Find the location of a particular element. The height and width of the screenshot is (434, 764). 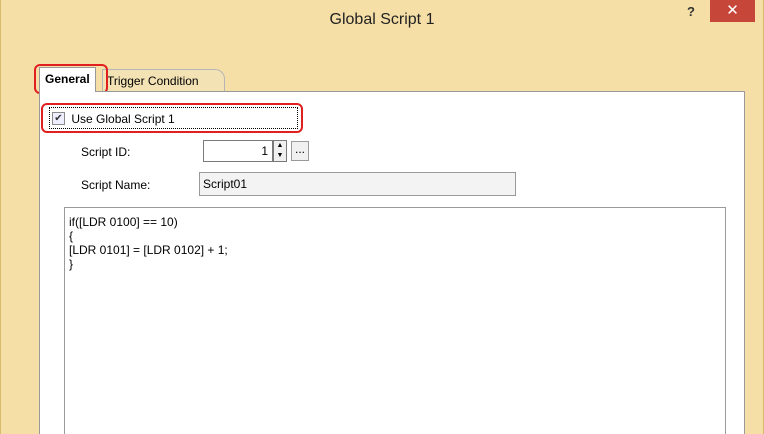

help-button: ? is located at coordinates (691, 14).